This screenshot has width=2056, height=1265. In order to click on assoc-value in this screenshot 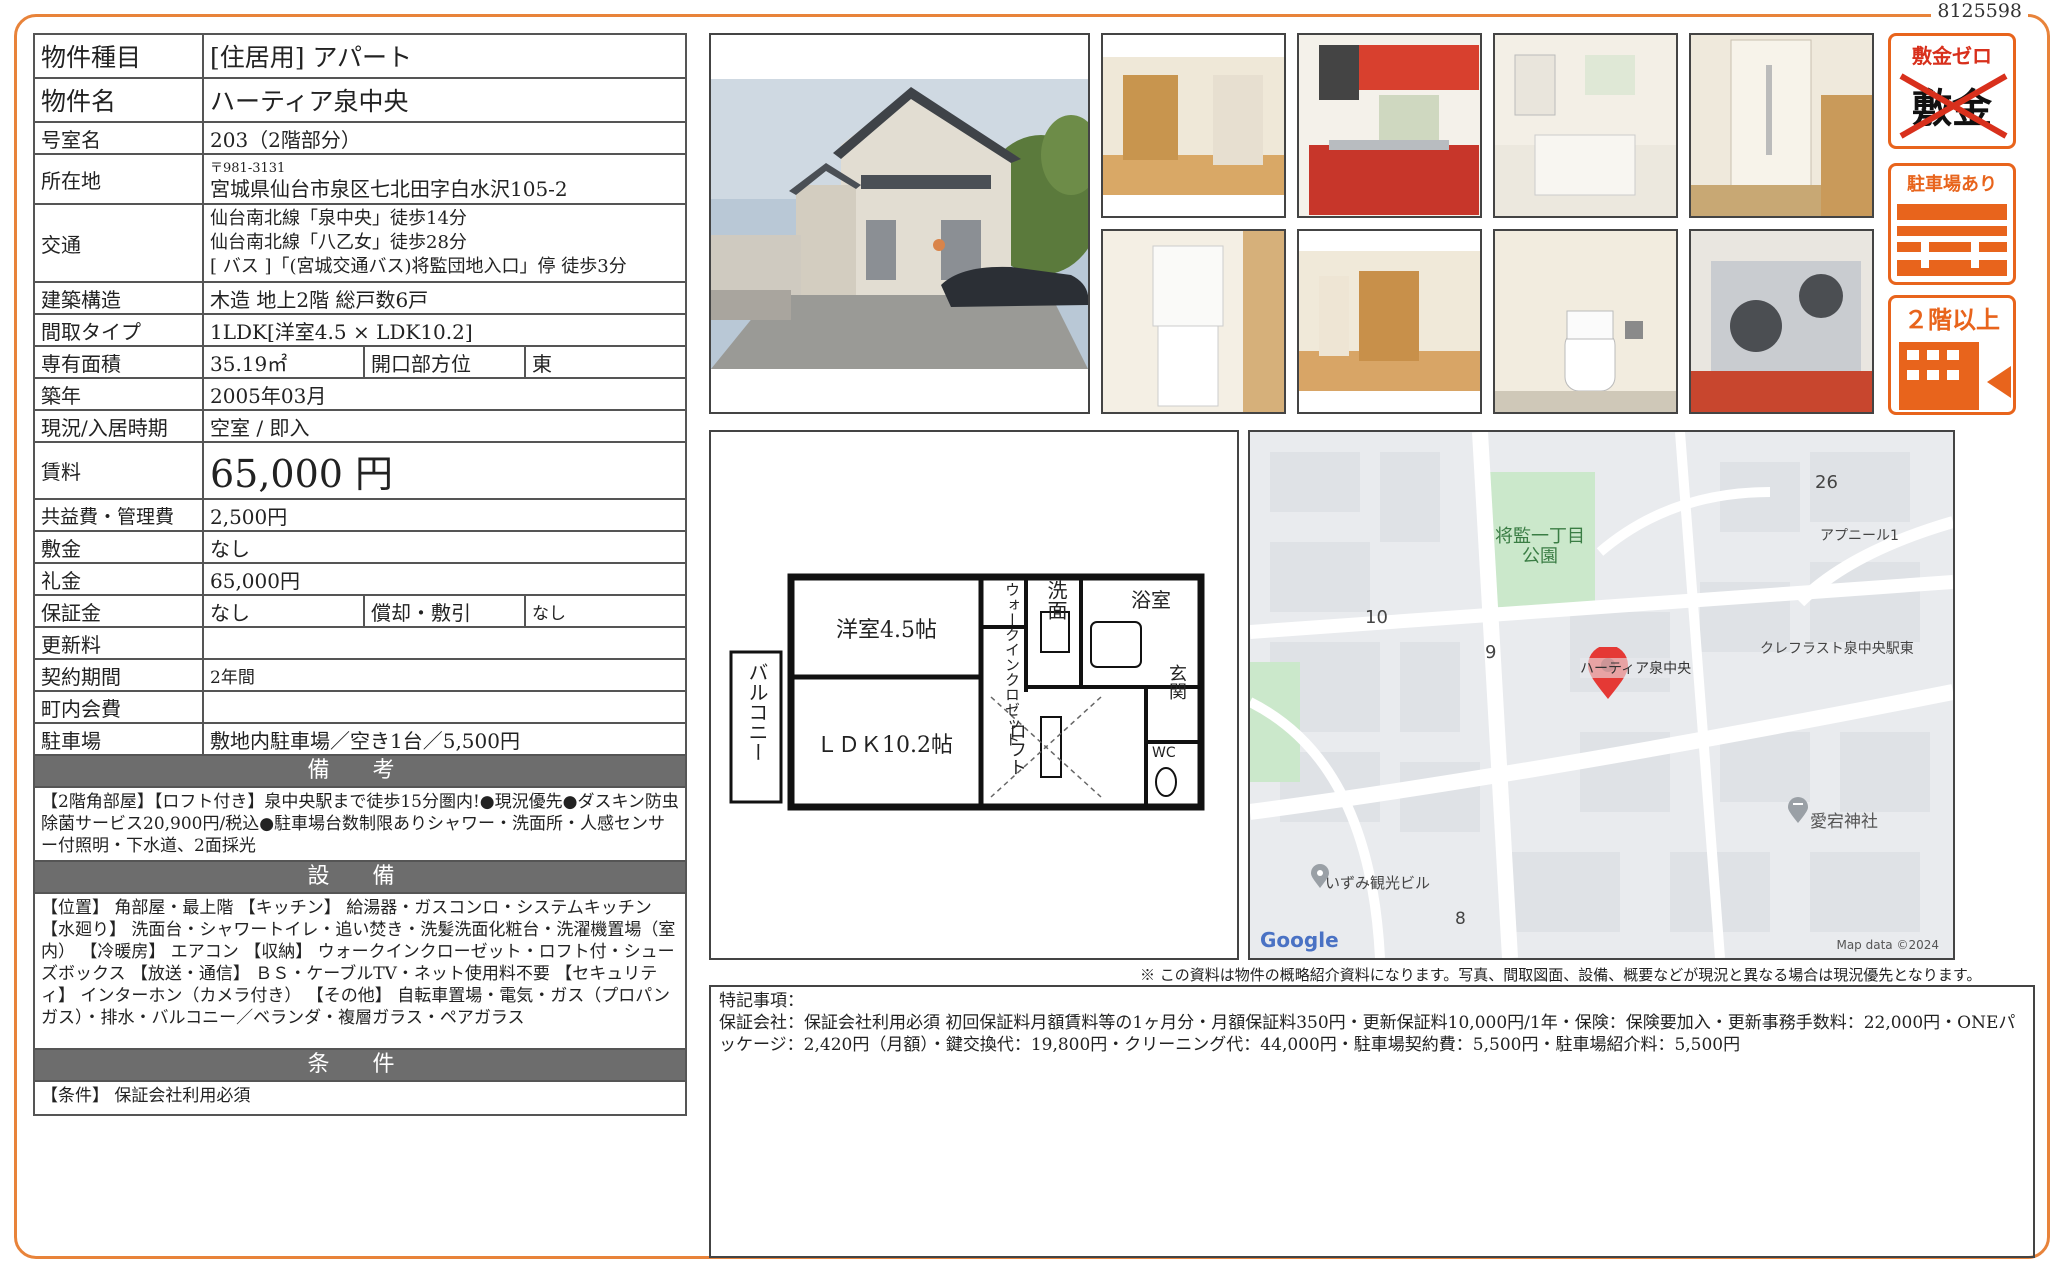, I will do `click(444, 707)`.